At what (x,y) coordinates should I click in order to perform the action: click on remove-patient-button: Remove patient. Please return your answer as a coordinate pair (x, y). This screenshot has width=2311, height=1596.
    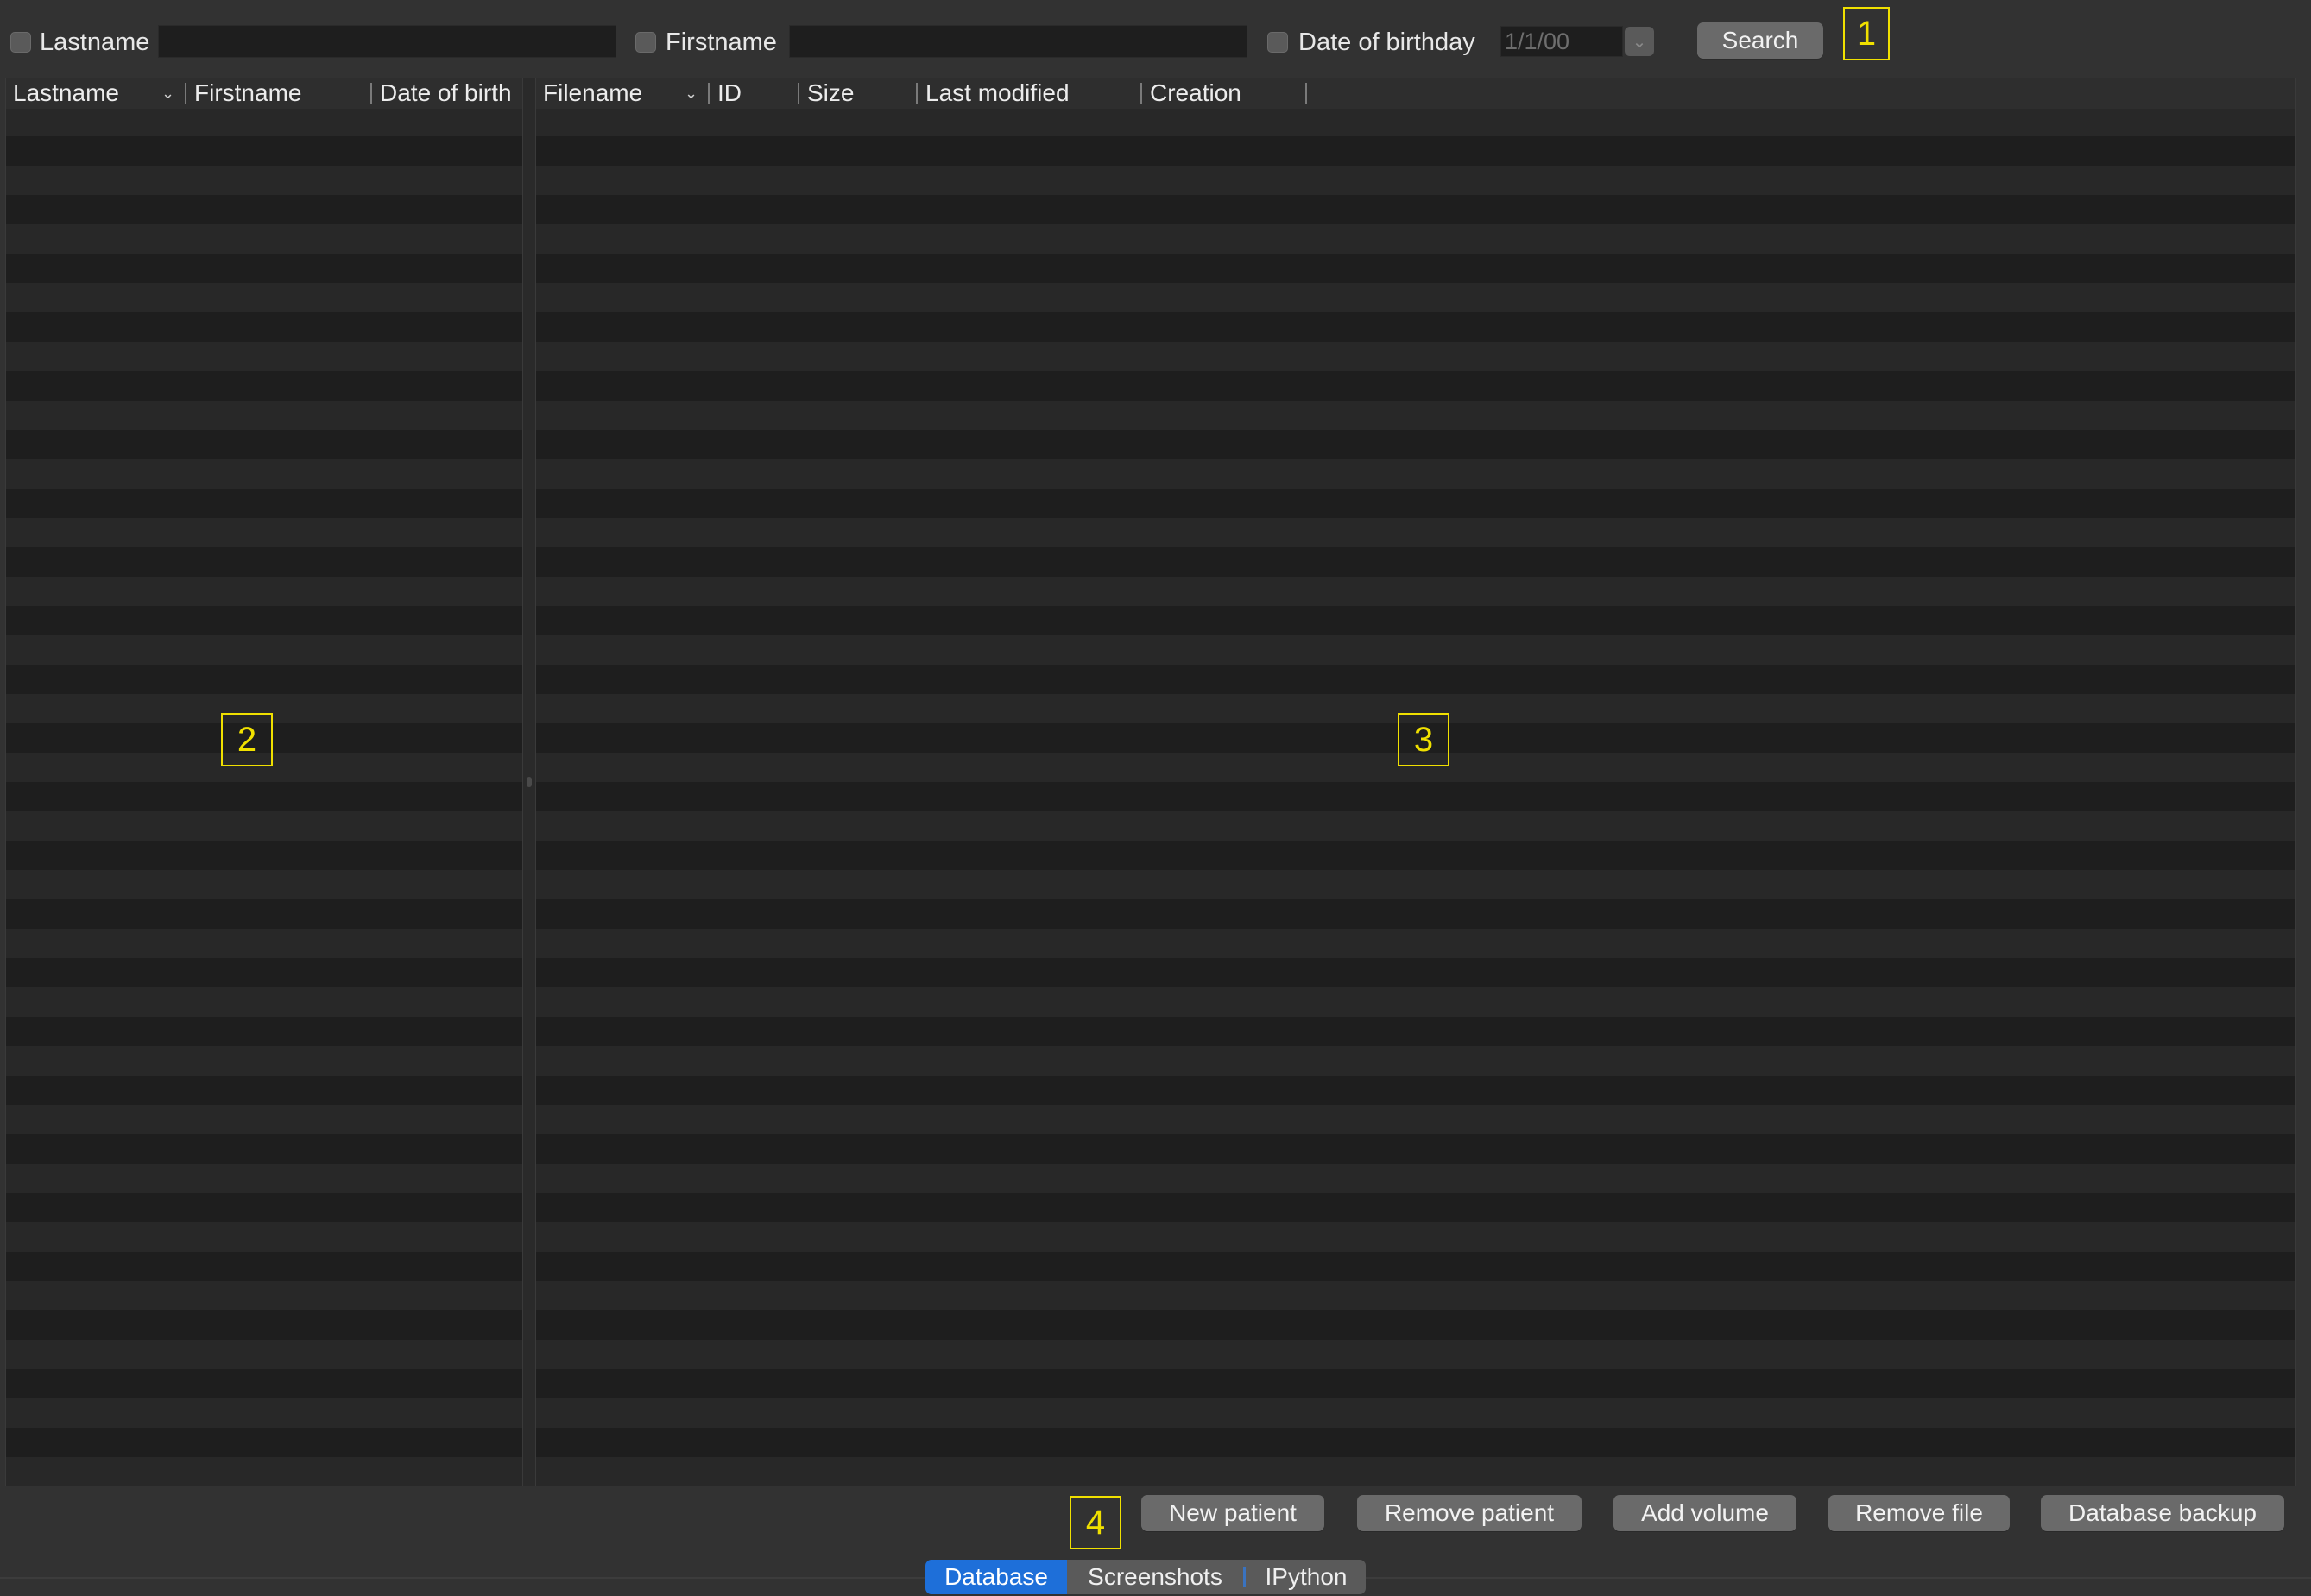
    Looking at the image, I should click on (1470, 1513).